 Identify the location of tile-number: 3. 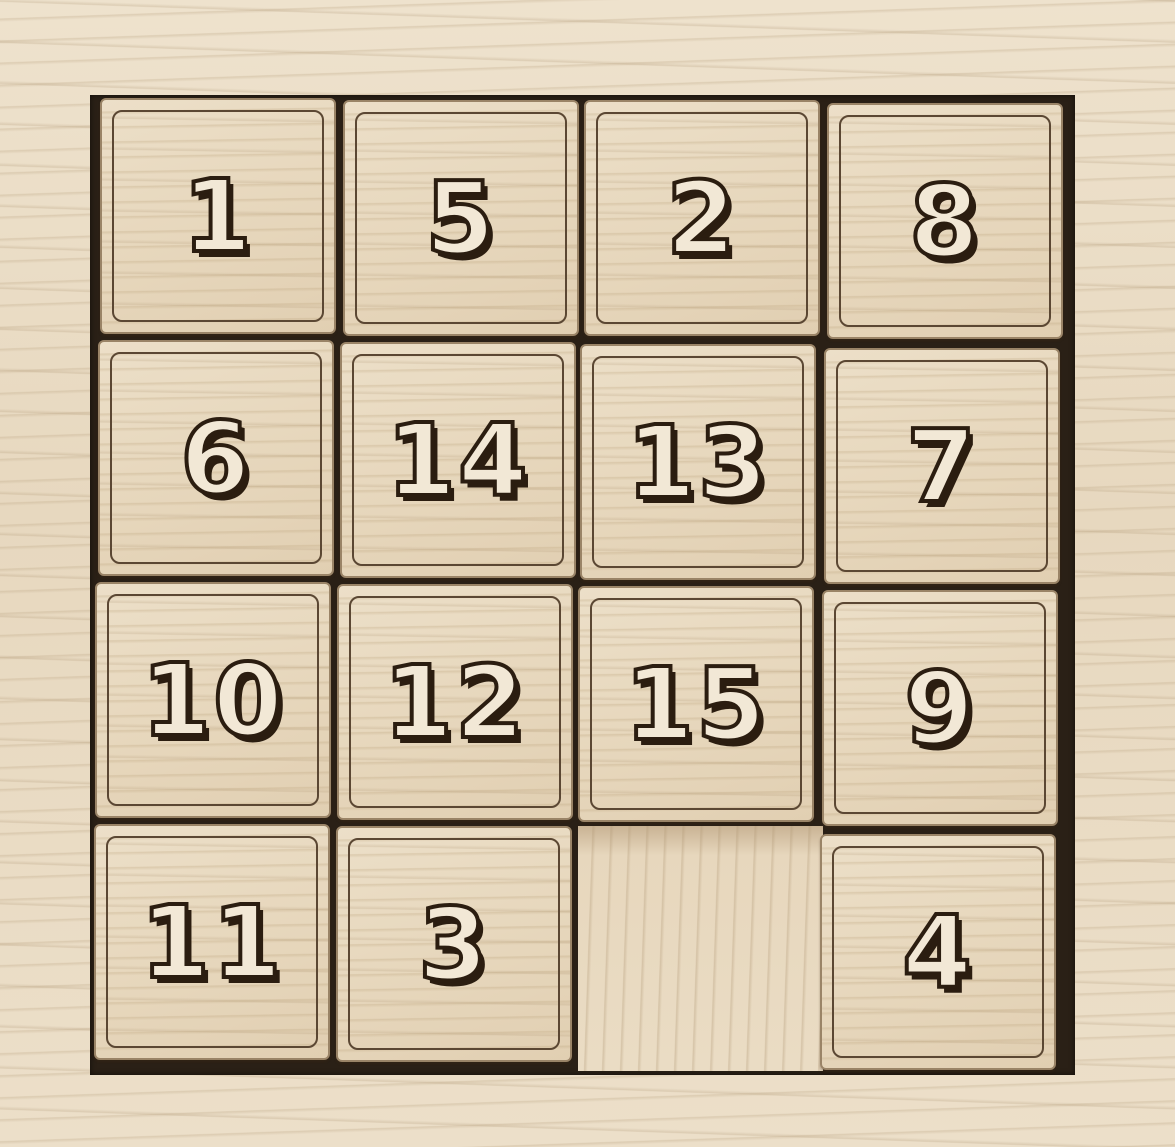
(453, 944).